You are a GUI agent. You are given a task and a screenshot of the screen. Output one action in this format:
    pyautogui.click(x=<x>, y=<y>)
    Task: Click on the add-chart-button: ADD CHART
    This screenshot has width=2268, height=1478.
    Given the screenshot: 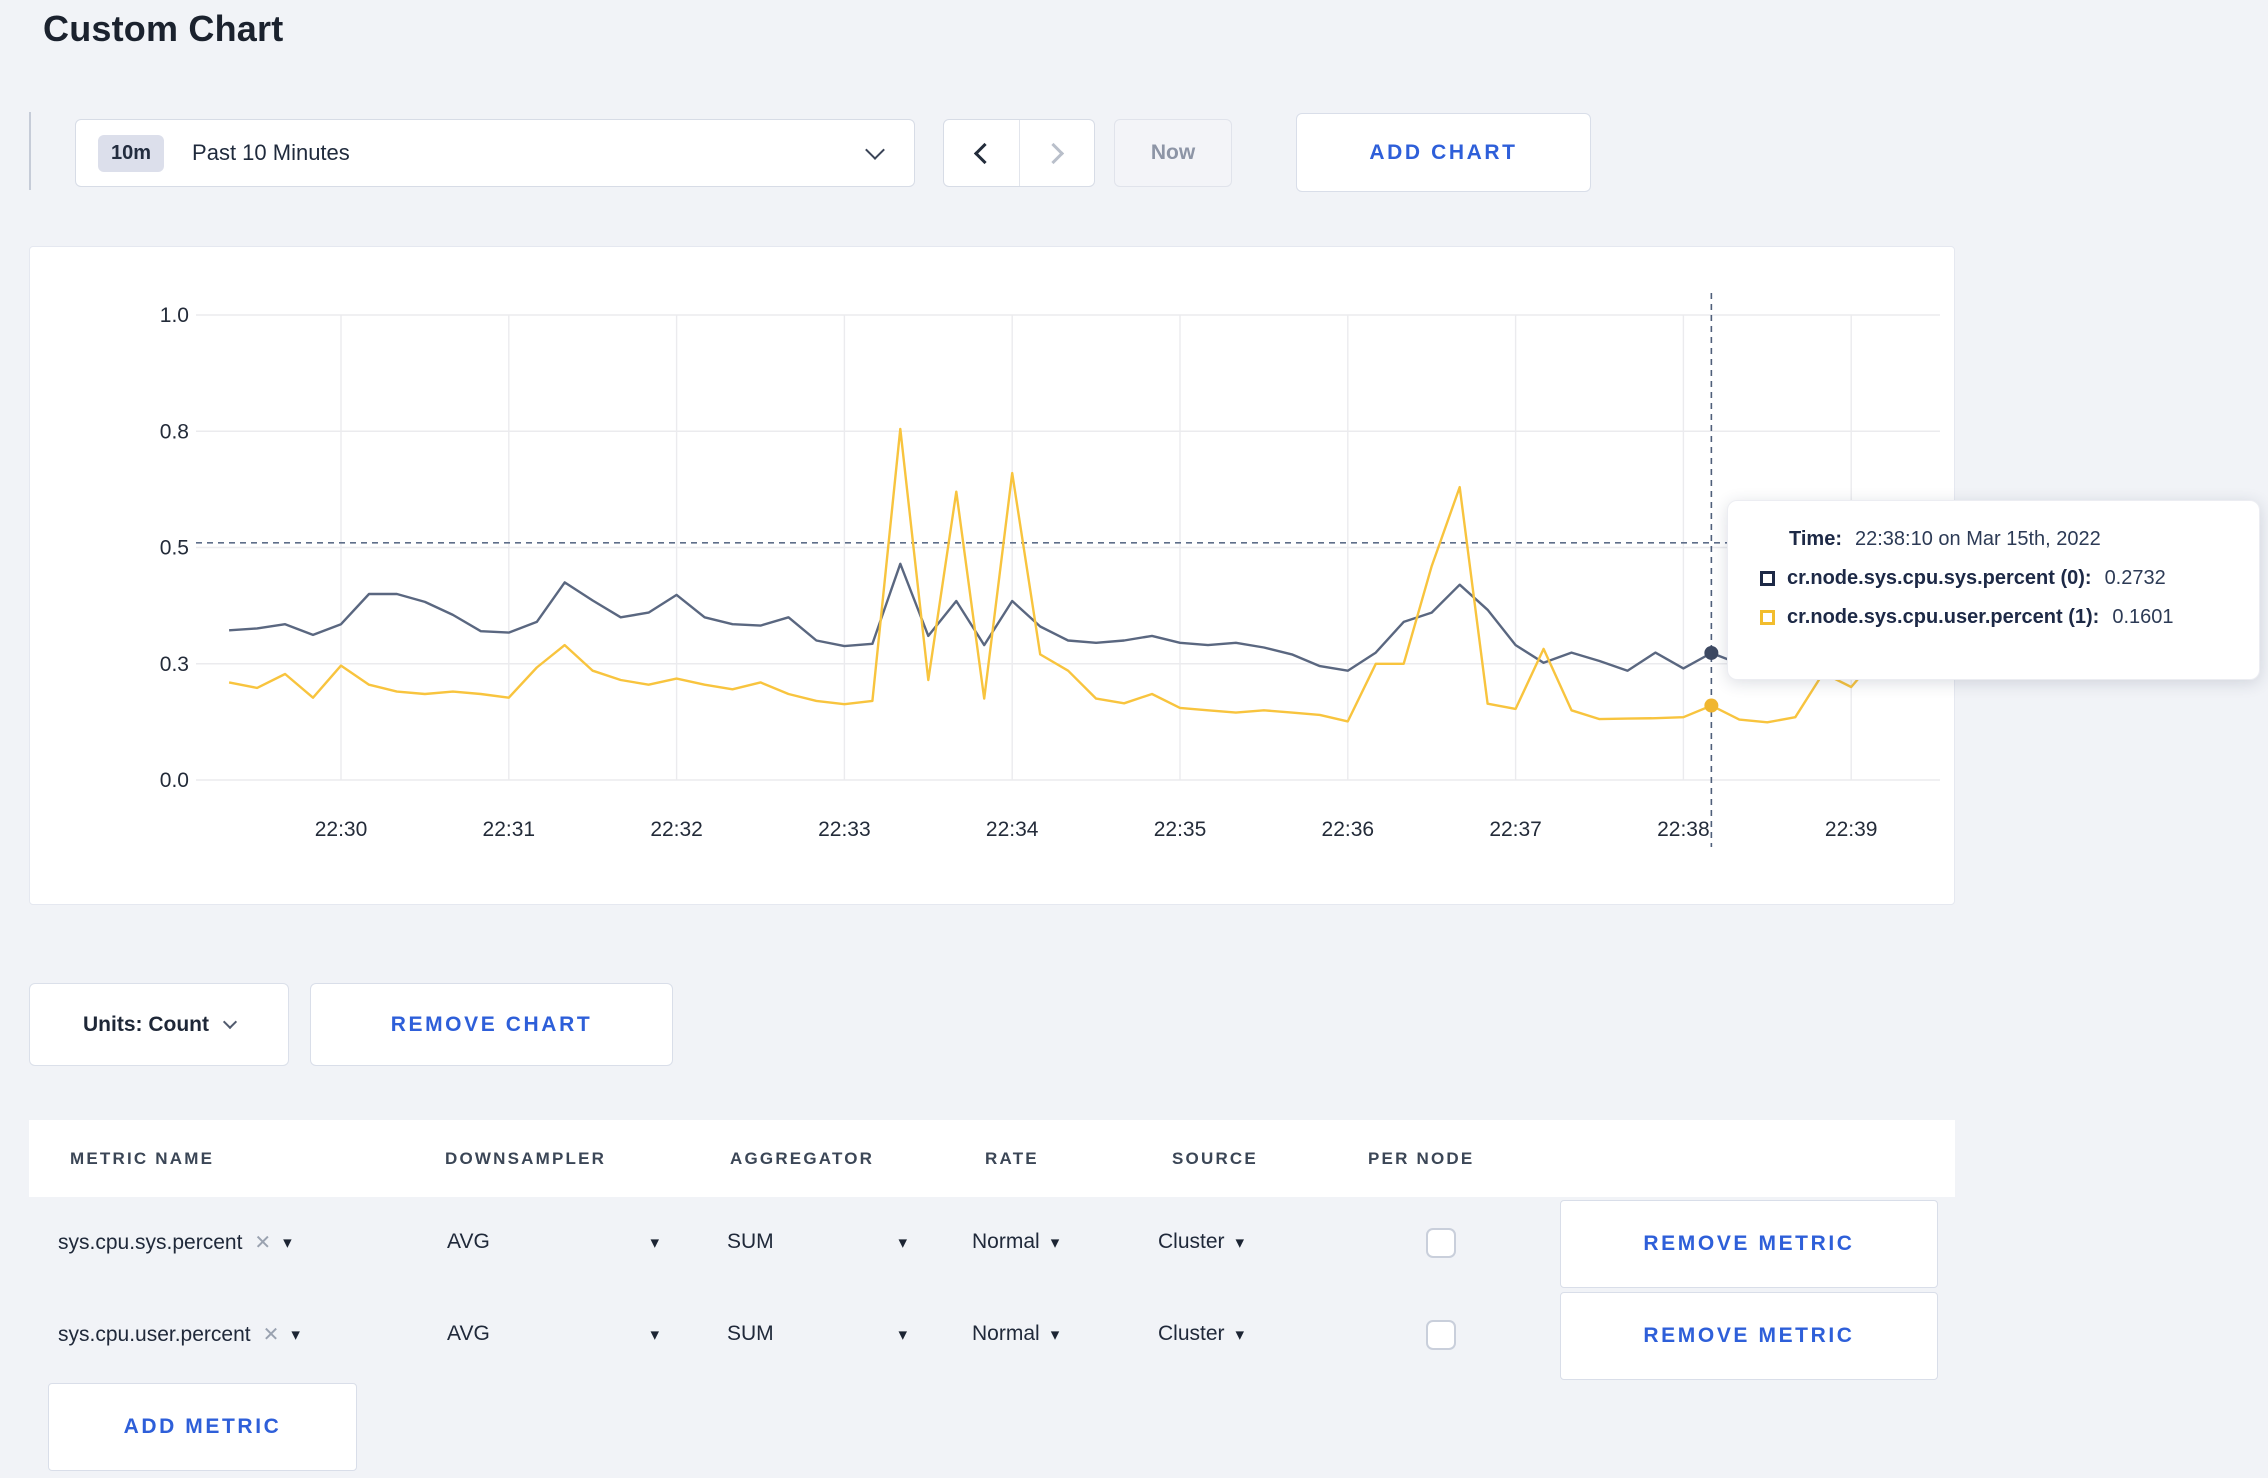 What is the action you would take?
    pyautogui.click(x=1443, y=152)
    